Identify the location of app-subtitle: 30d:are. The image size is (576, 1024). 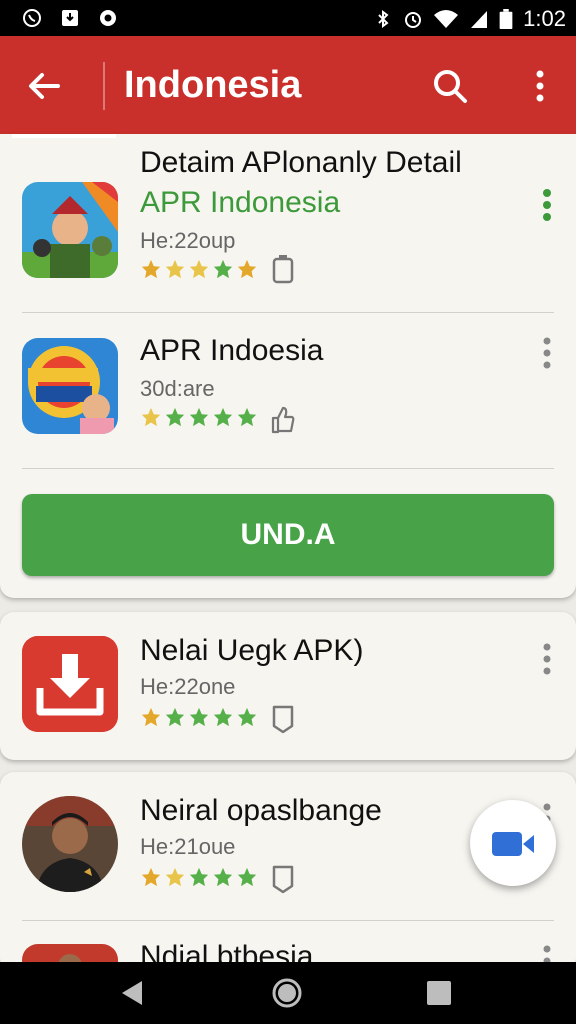
(177, 388).